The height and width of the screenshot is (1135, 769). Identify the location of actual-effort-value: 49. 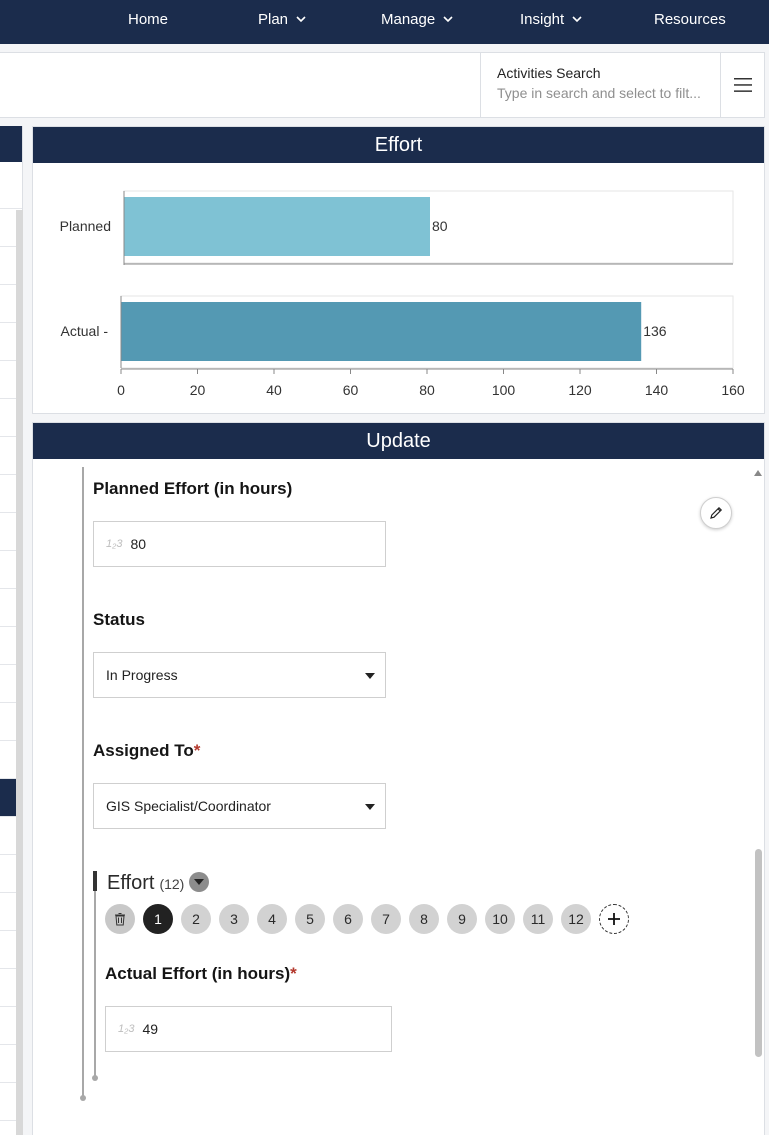
(150, 1029).